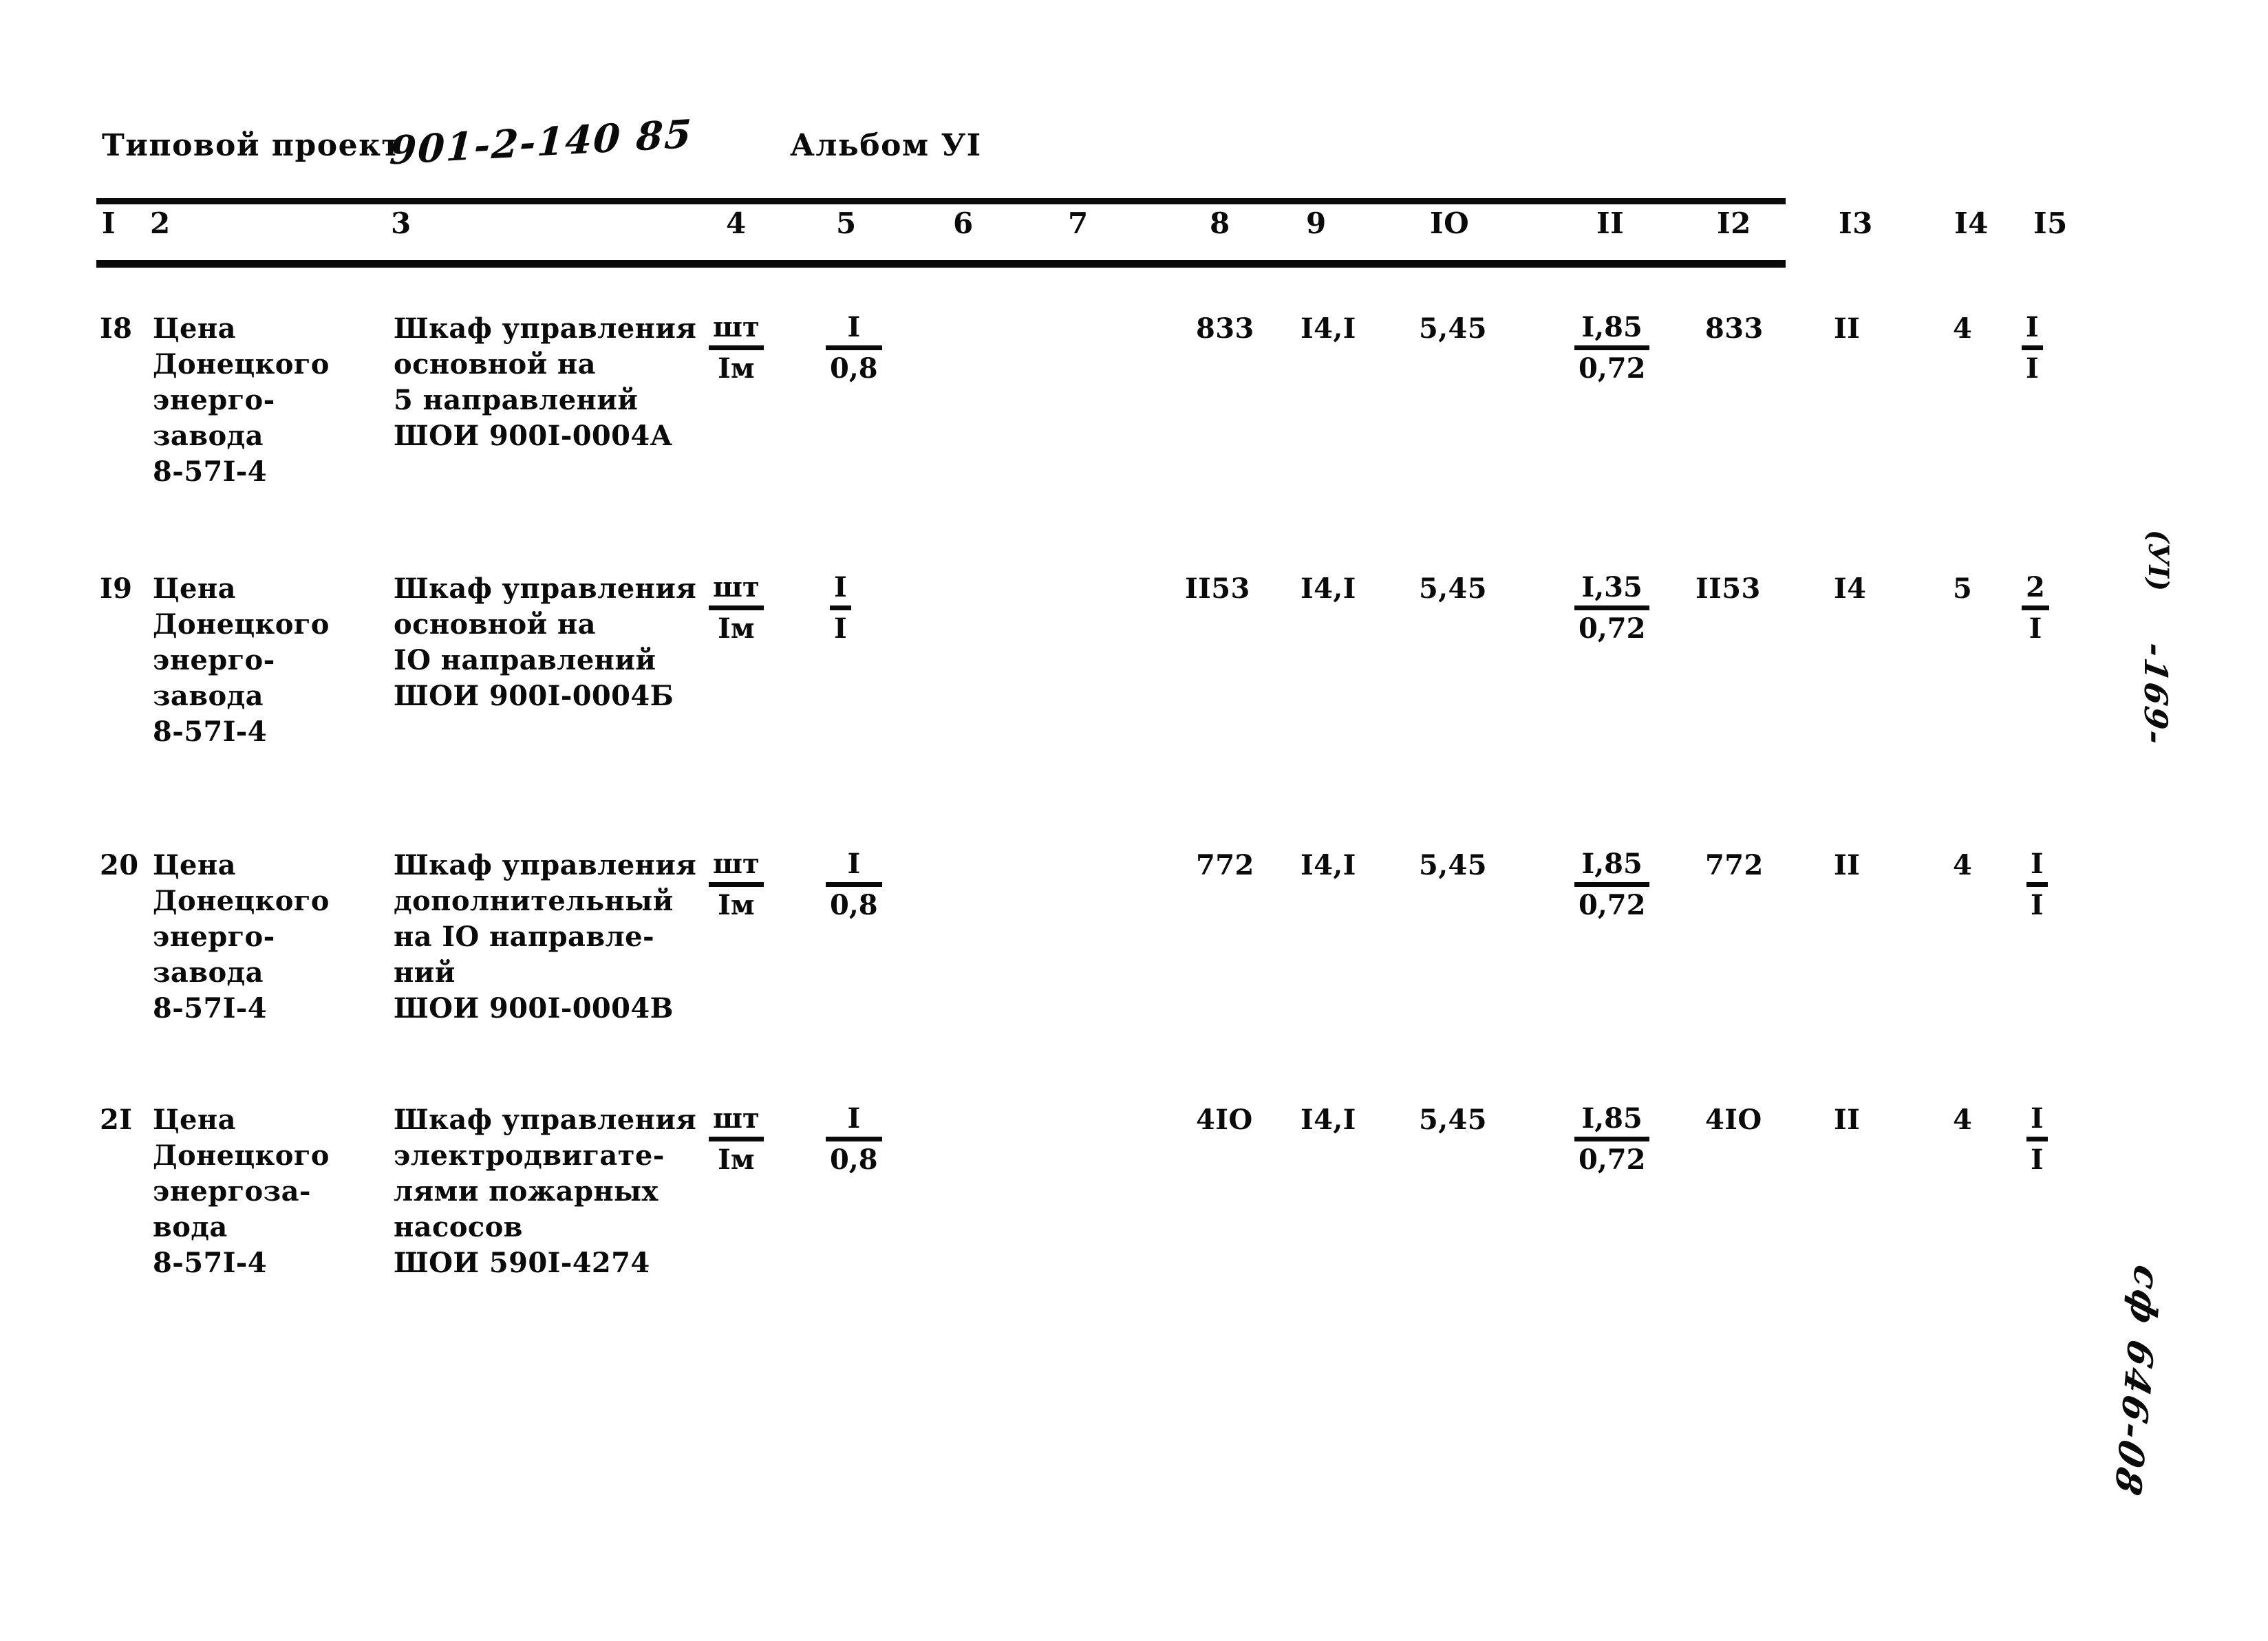 The width and height of the screenshot is (2268, 1641). Describe the element at coordinates (1217, 588) in the screenshot. I see `column-8-value: II53` at that location.